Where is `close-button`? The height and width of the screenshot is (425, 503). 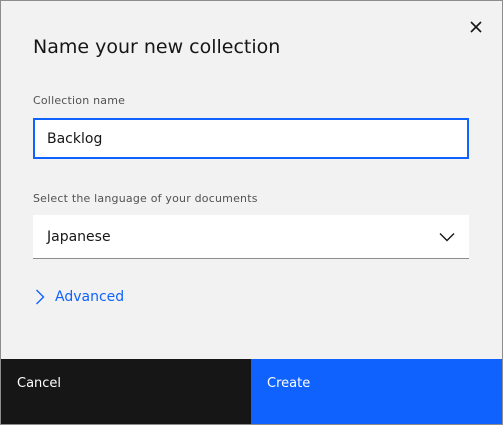
close-button is located at coordinates (476, 27).